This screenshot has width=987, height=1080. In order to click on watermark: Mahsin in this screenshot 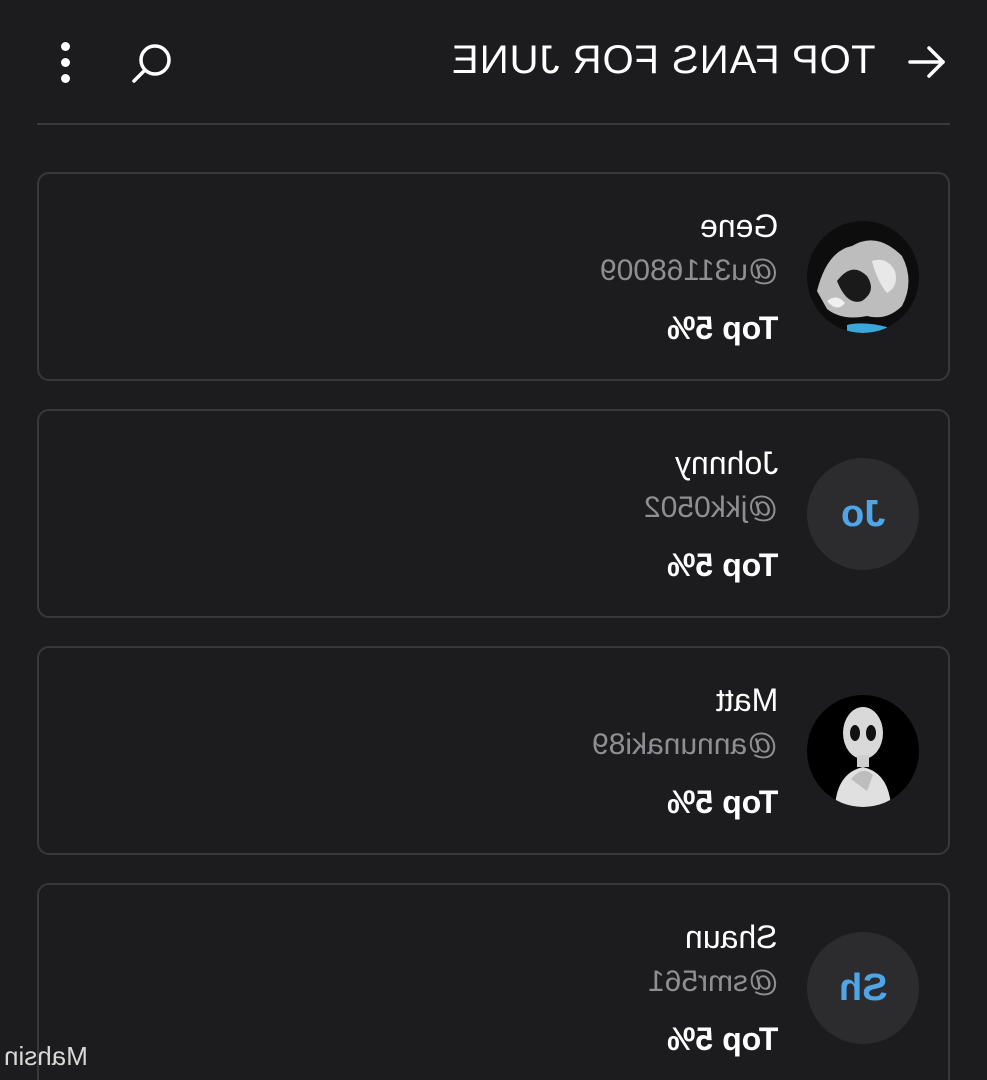, I will do `click(46, 1056)`.